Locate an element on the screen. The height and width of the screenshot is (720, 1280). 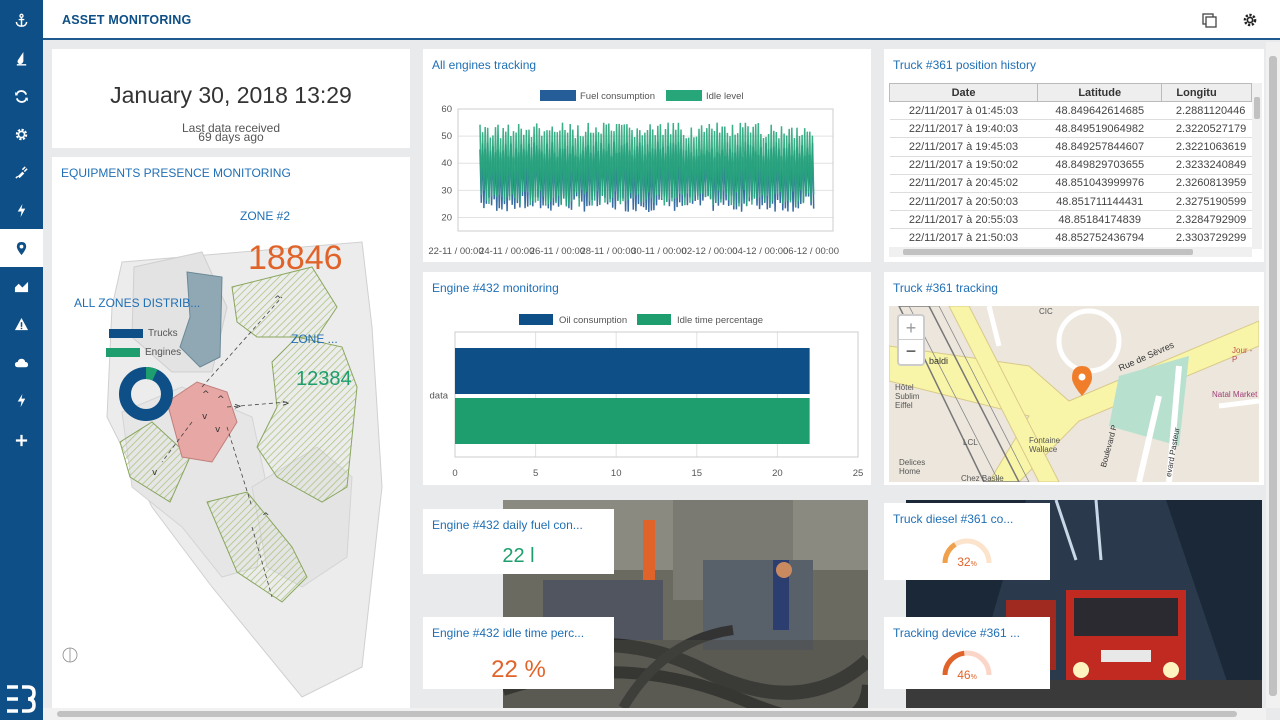
distrib-legend-trucks: Trucks is located at coordinates (148, 333).